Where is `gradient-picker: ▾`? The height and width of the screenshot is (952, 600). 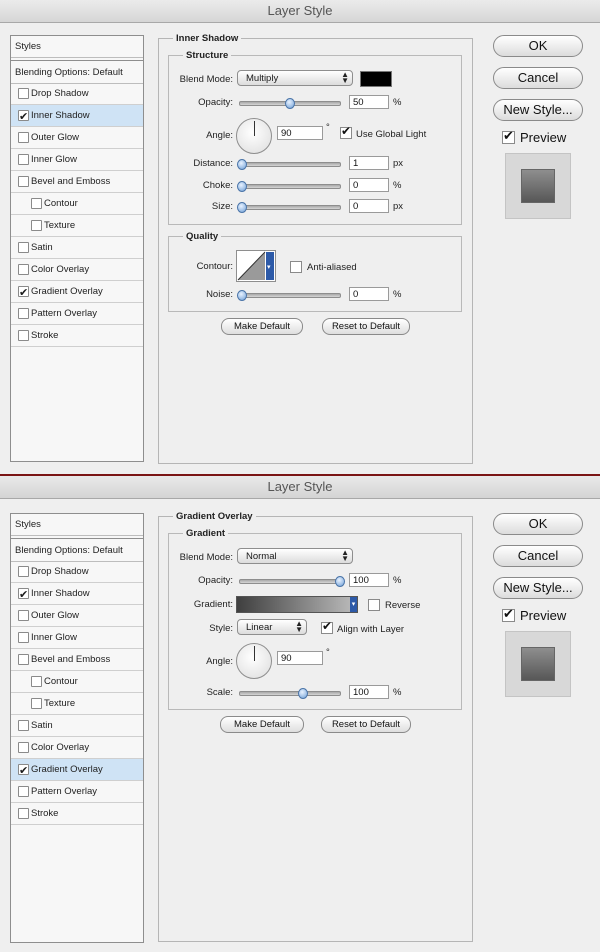 gradient-picker: ▾ is located at coordinates (297, 604).